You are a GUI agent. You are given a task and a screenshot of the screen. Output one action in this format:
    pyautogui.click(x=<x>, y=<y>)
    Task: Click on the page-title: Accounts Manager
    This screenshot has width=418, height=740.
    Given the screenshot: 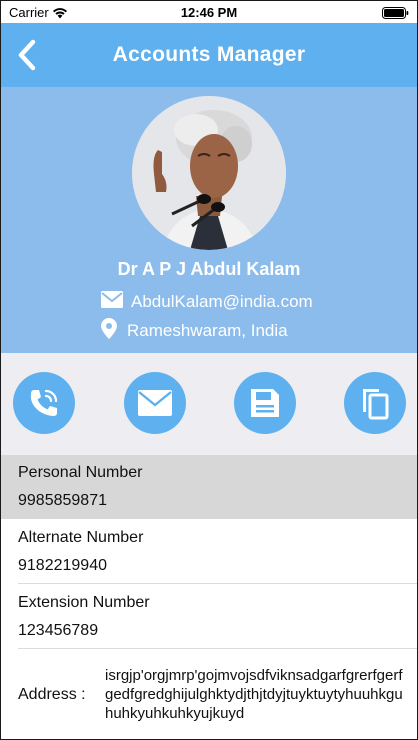 What is the action you would take?
    pyautogui.click(x=209, y=54)
    